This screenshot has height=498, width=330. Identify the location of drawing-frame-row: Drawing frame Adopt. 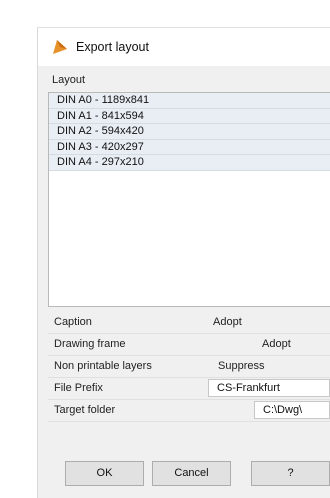
(189, 344).